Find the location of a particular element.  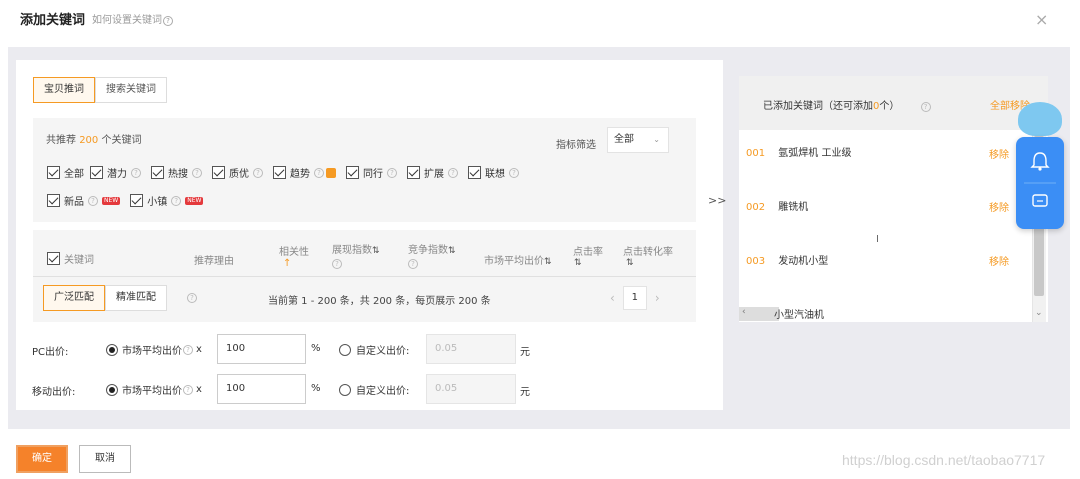

pc-bid-percent-input: 100 is located at coordinates (261, 349).